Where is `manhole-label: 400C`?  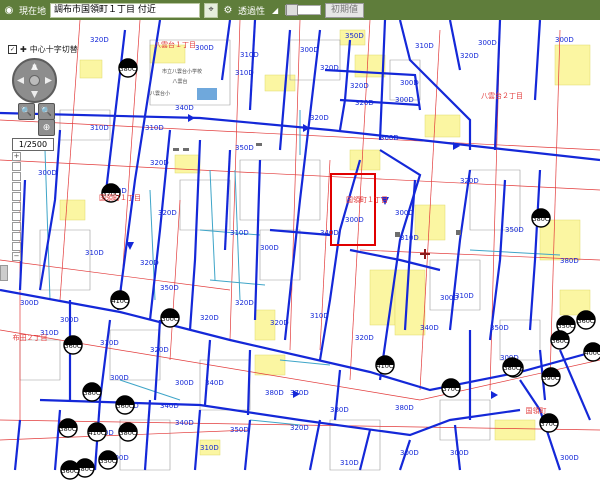 manhole-label: 400C is located at coordinates (592, 353).